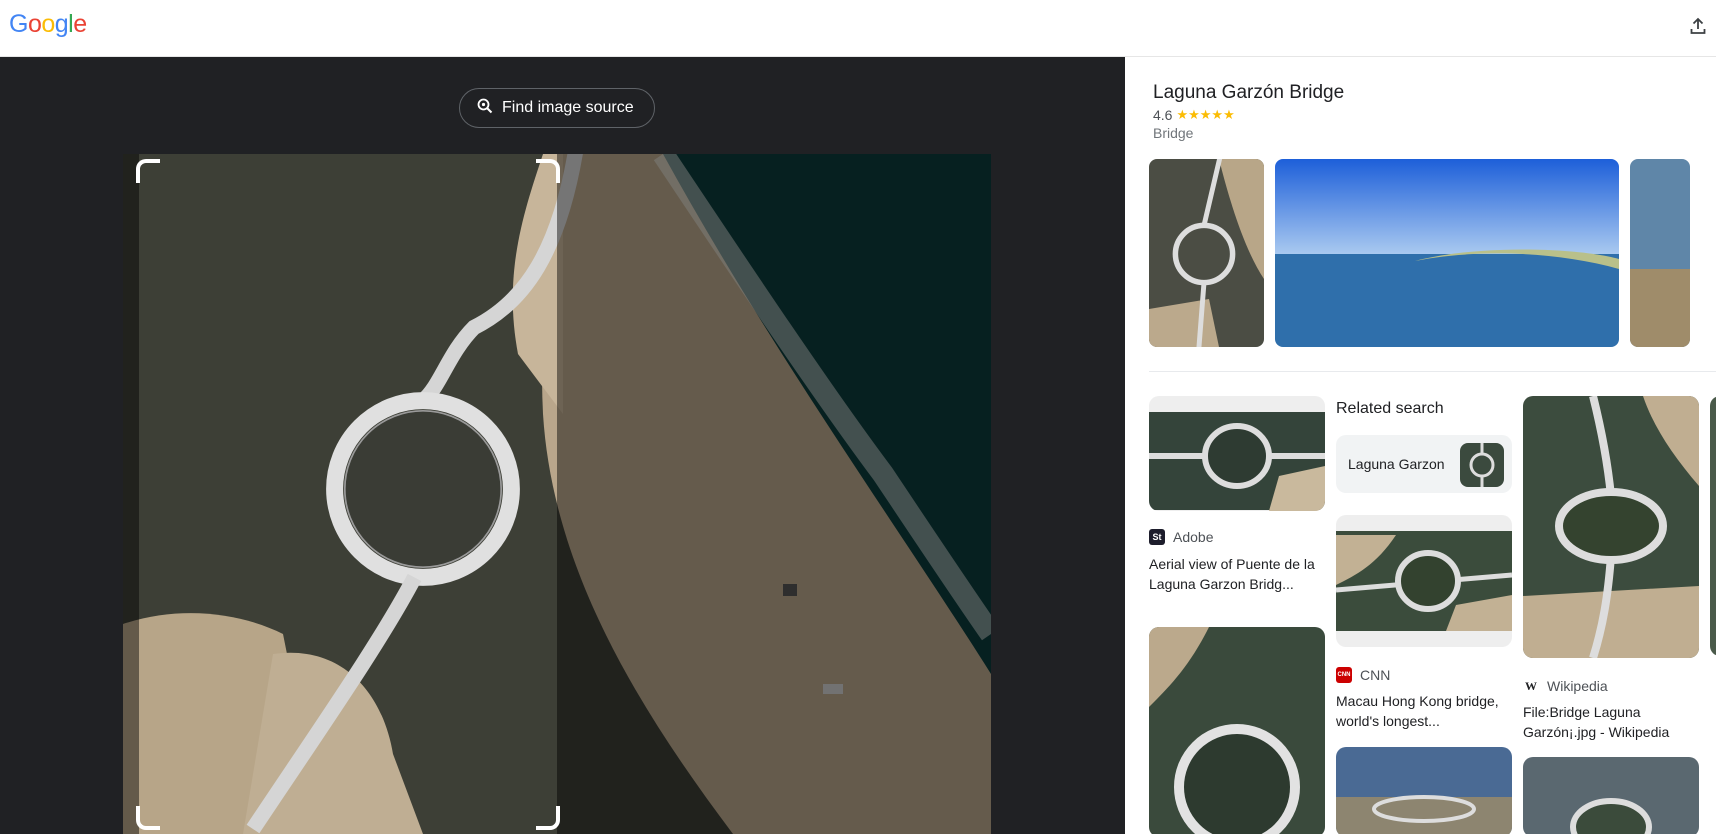 This screenshot has width=1716, height=834. I want to click on find-image-source-label: Find image source, so click(568, 107).